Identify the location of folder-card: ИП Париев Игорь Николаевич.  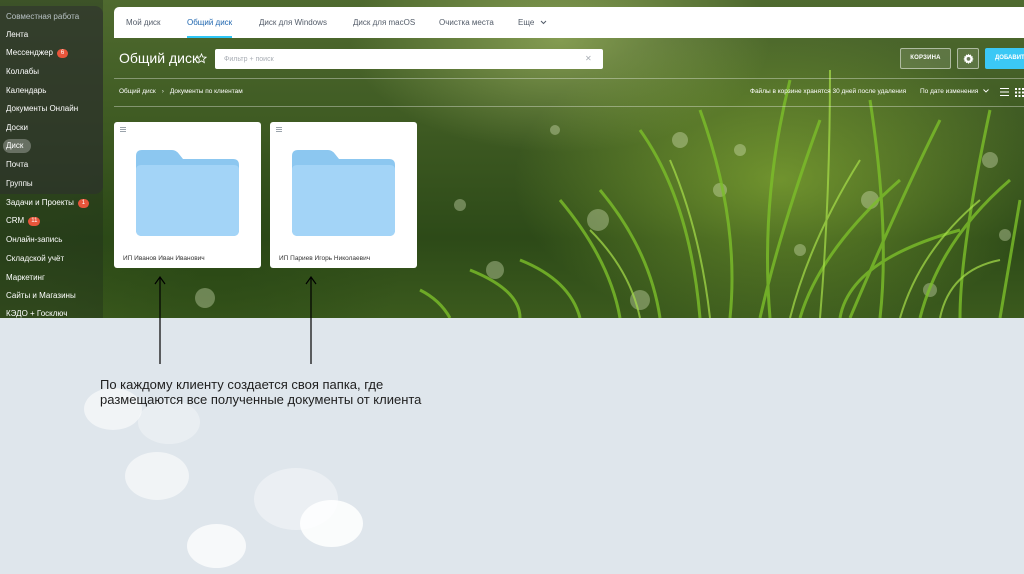
(343, 195).